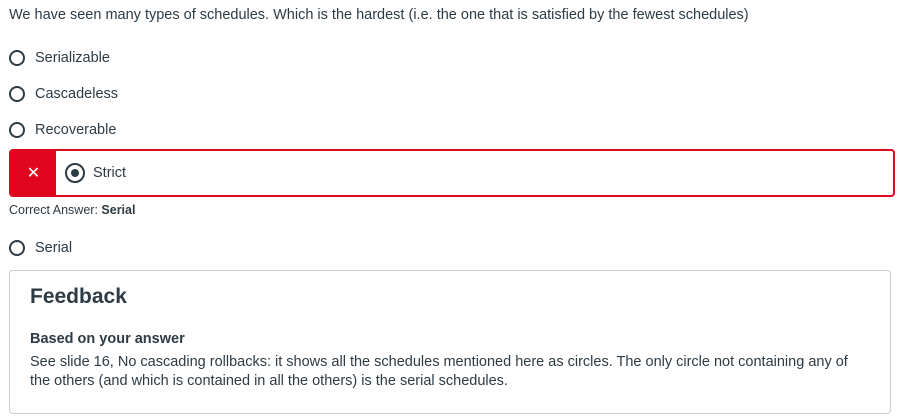  Describe the element at coordinates (72, 58) in the screenshot. I see `option-label: Serializable` at that location.